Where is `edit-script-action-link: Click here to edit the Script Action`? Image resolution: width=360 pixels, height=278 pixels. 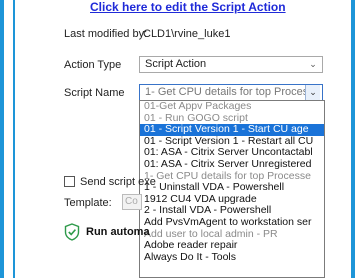
edit-script-action-link: Click here to edit the Script Action is located at coordinates (188, 7).